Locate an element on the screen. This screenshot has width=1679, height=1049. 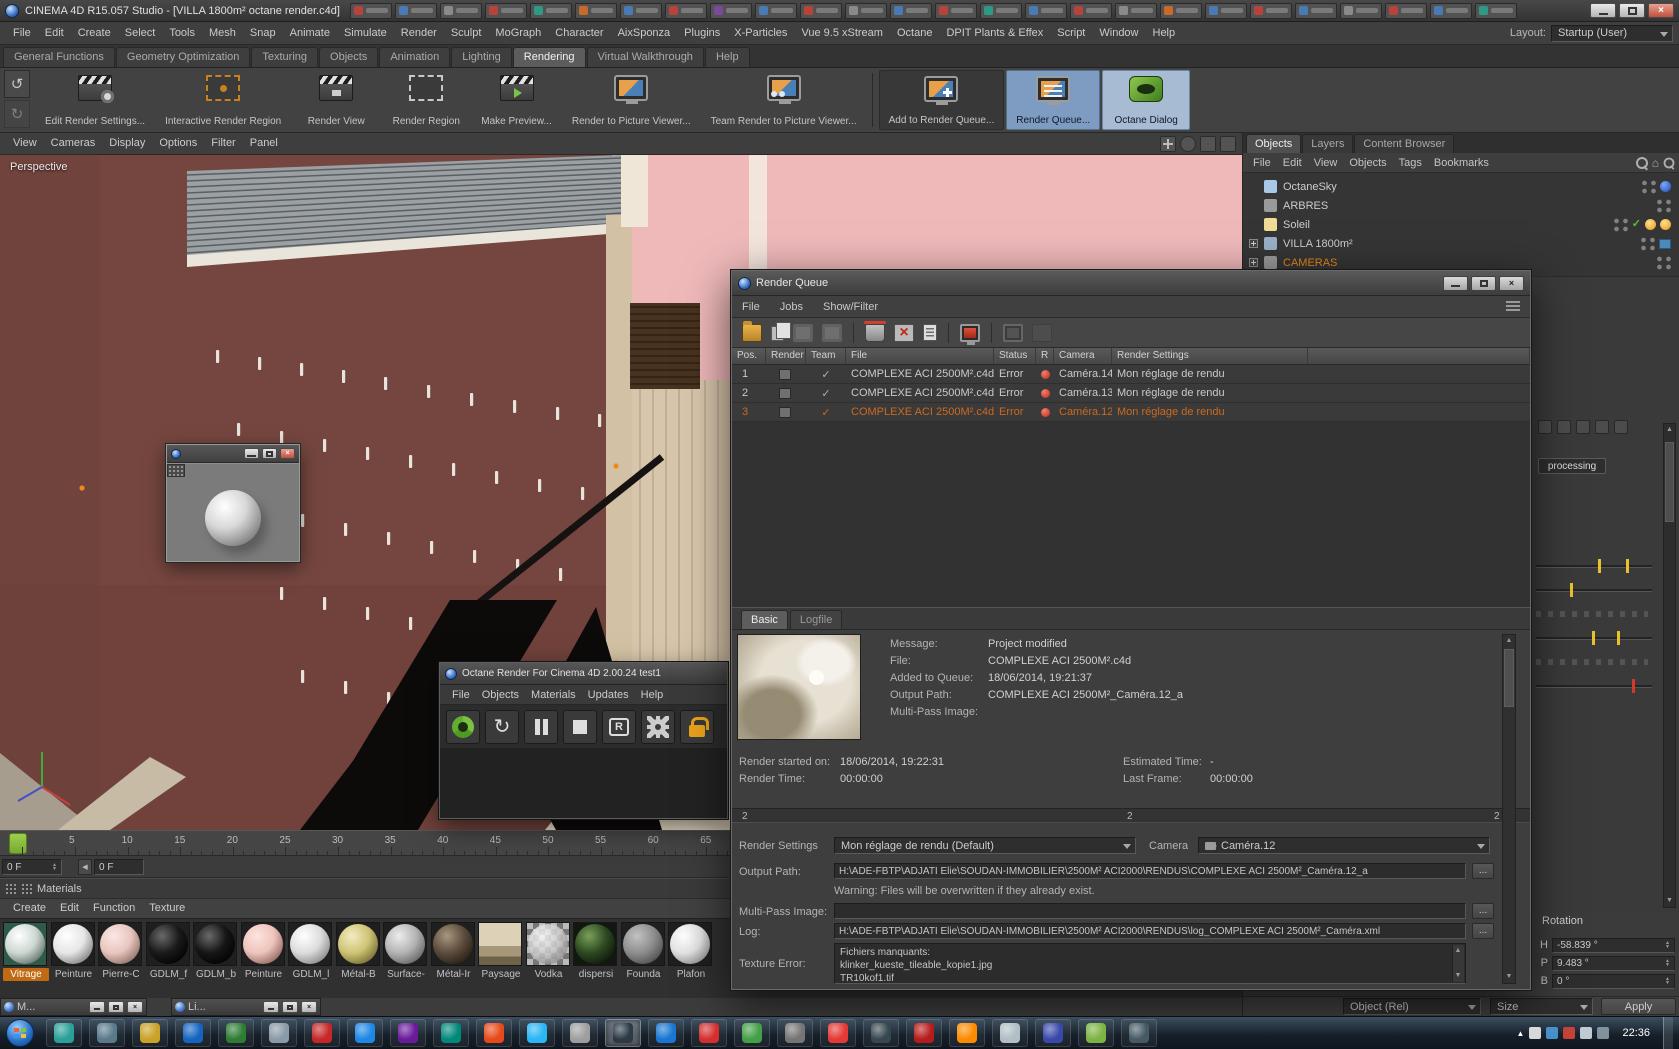
scroll-up-icon: ▲ is located at coordinates (1669, 430).